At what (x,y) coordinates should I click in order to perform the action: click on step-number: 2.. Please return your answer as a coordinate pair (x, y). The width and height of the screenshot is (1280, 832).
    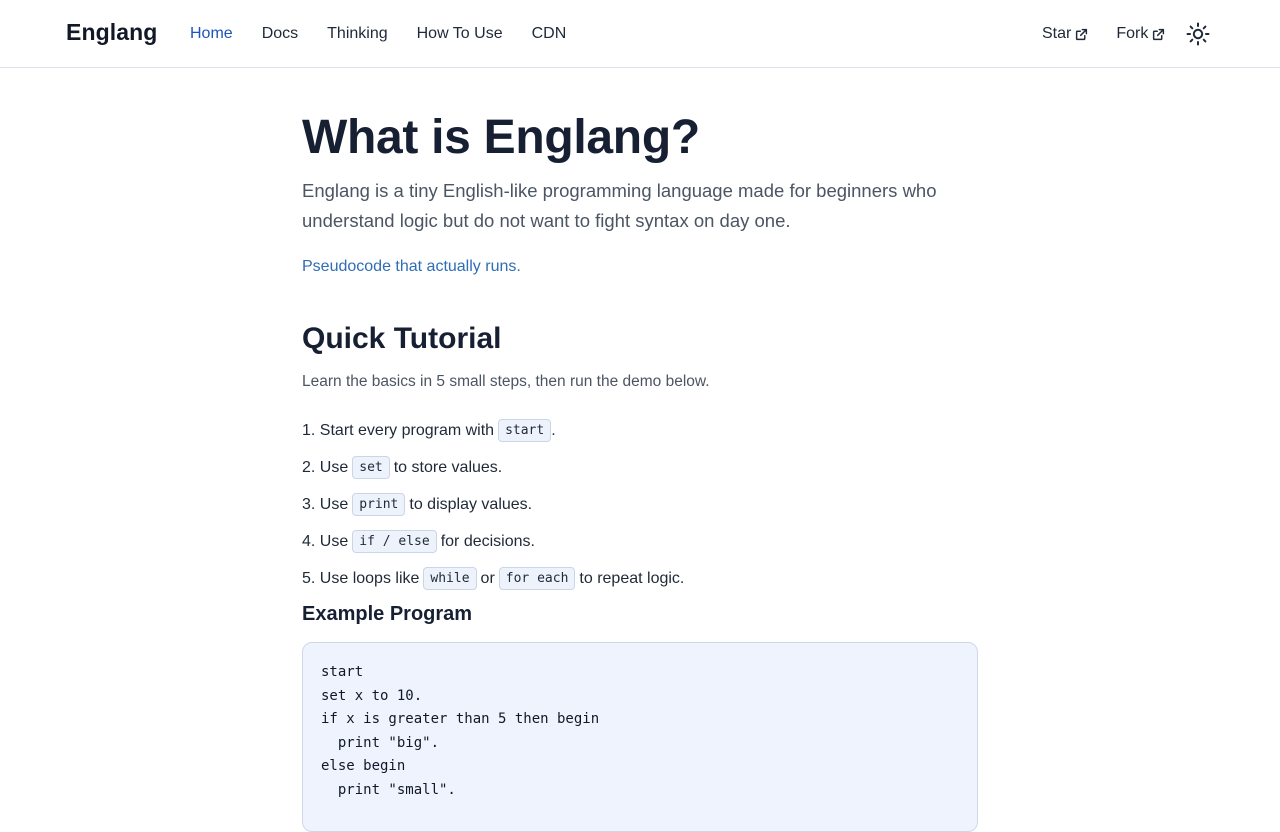
    Looking at the image, I should click on (309, 467).